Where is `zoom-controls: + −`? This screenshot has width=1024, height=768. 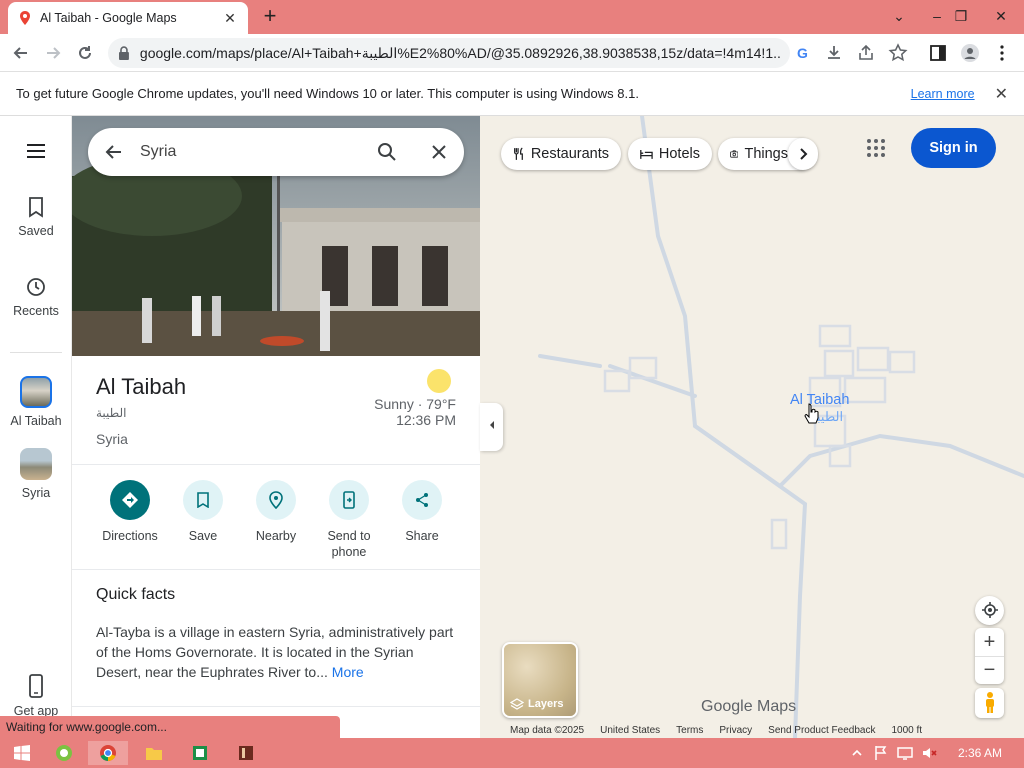 zoom-controls: + − is located at coordinates (989, 656).